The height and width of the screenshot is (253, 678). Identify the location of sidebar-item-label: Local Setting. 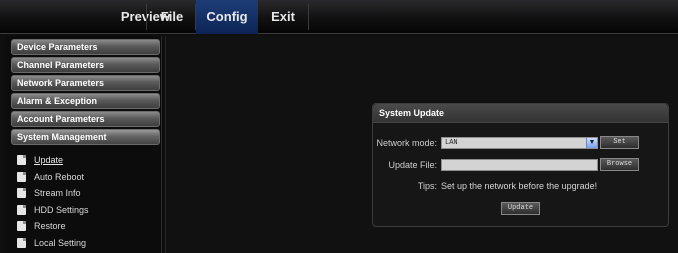
(60, 242).